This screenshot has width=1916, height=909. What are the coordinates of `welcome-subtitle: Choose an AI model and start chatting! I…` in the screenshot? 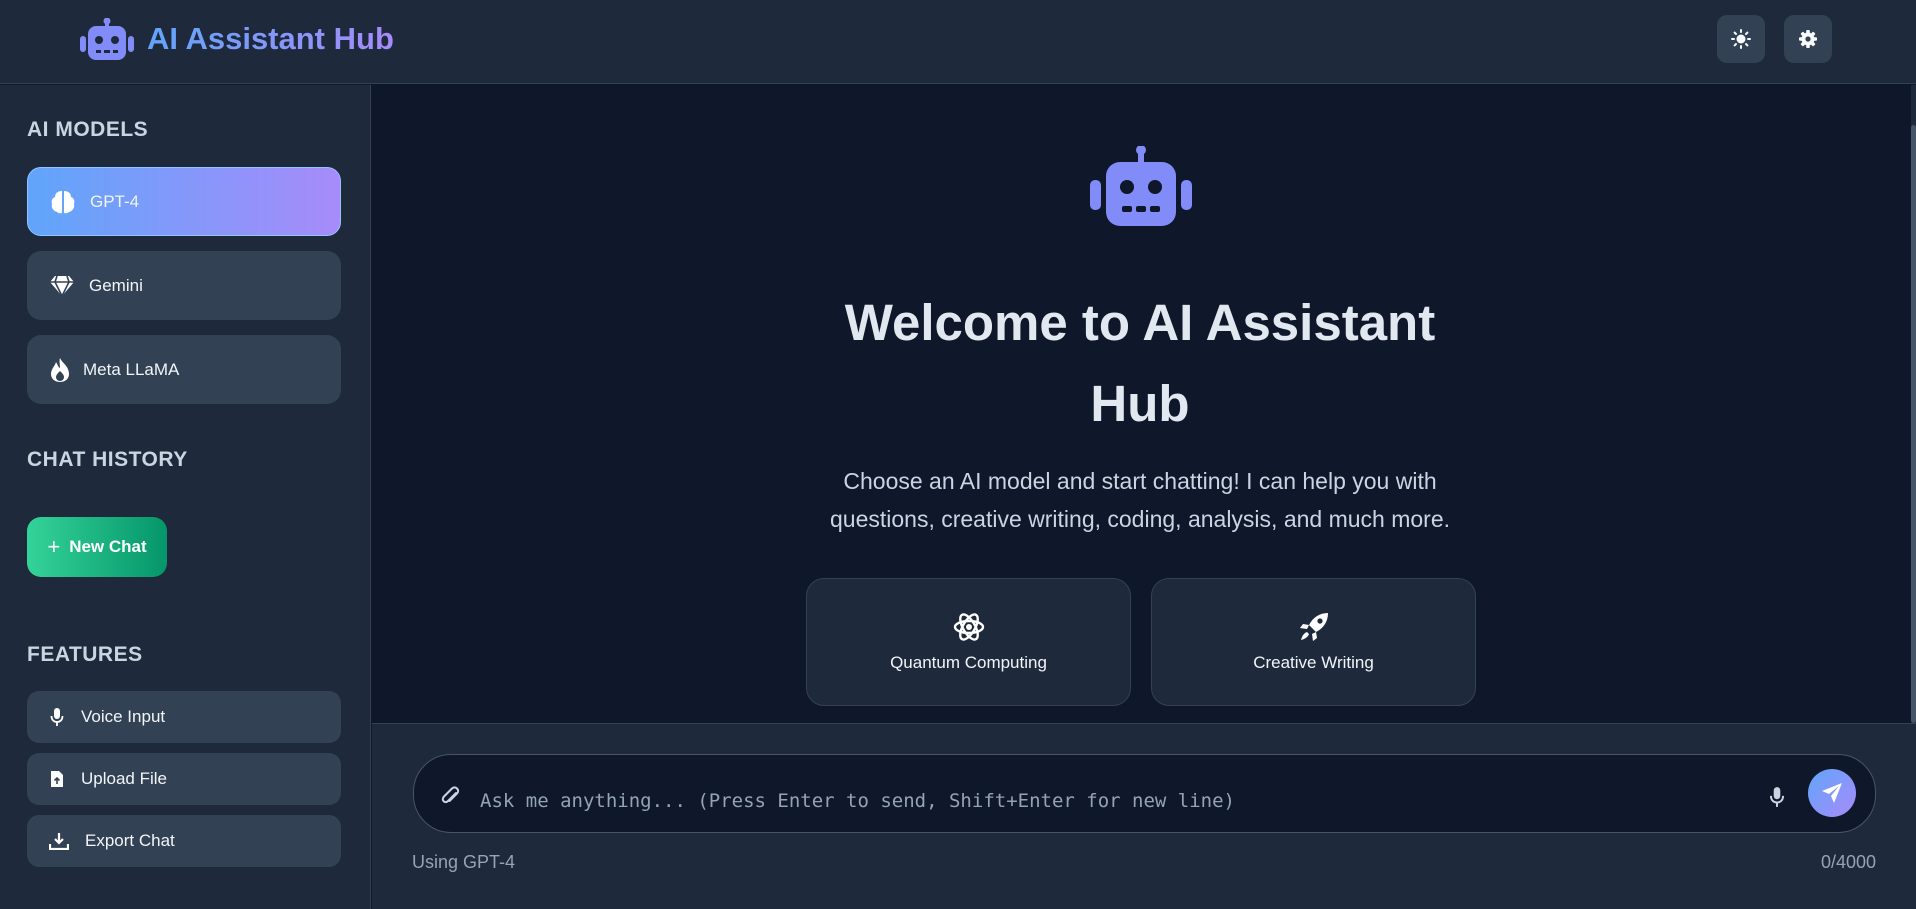 It's located at (1140, 500).